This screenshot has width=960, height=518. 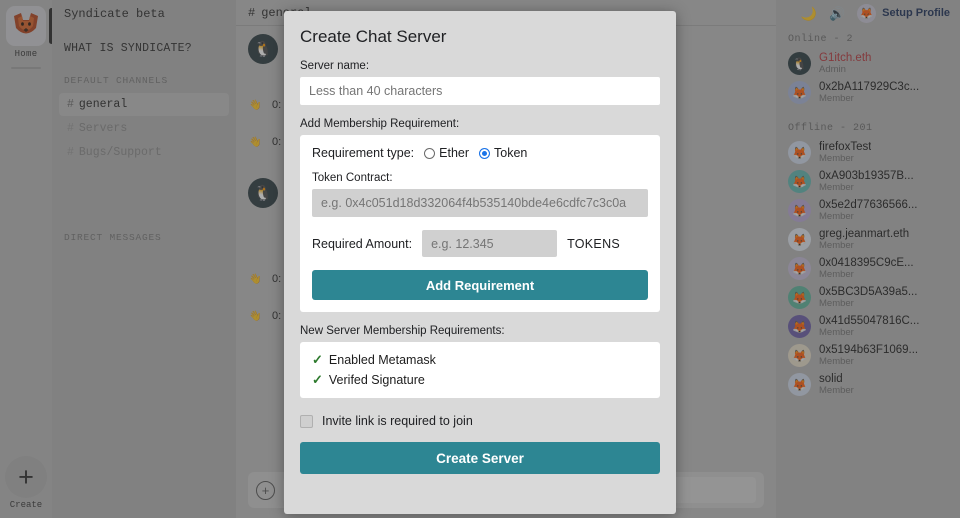 I want to click on member-info: solid Member, so click(x=836, y=384).